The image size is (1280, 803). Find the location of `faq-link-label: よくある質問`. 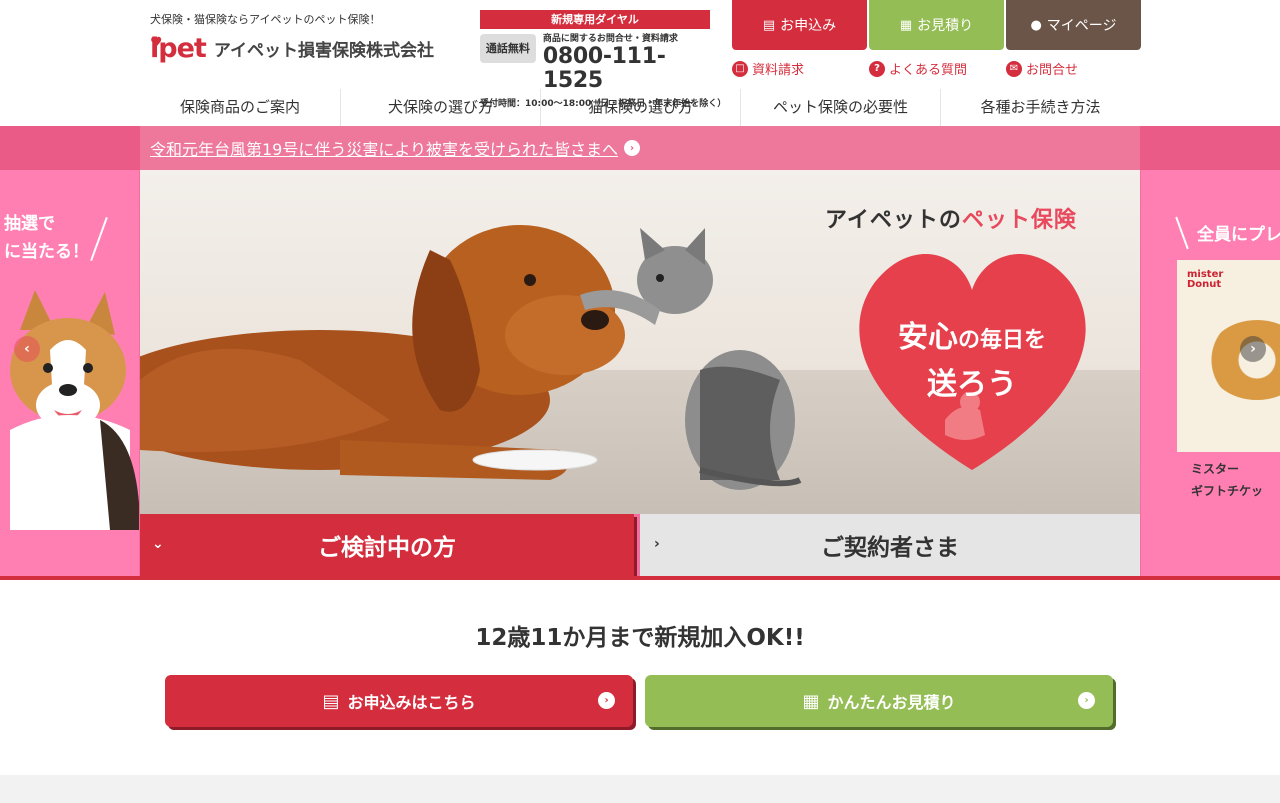

faq-link-label: よくある質問 is located at coordinates (928, 70).